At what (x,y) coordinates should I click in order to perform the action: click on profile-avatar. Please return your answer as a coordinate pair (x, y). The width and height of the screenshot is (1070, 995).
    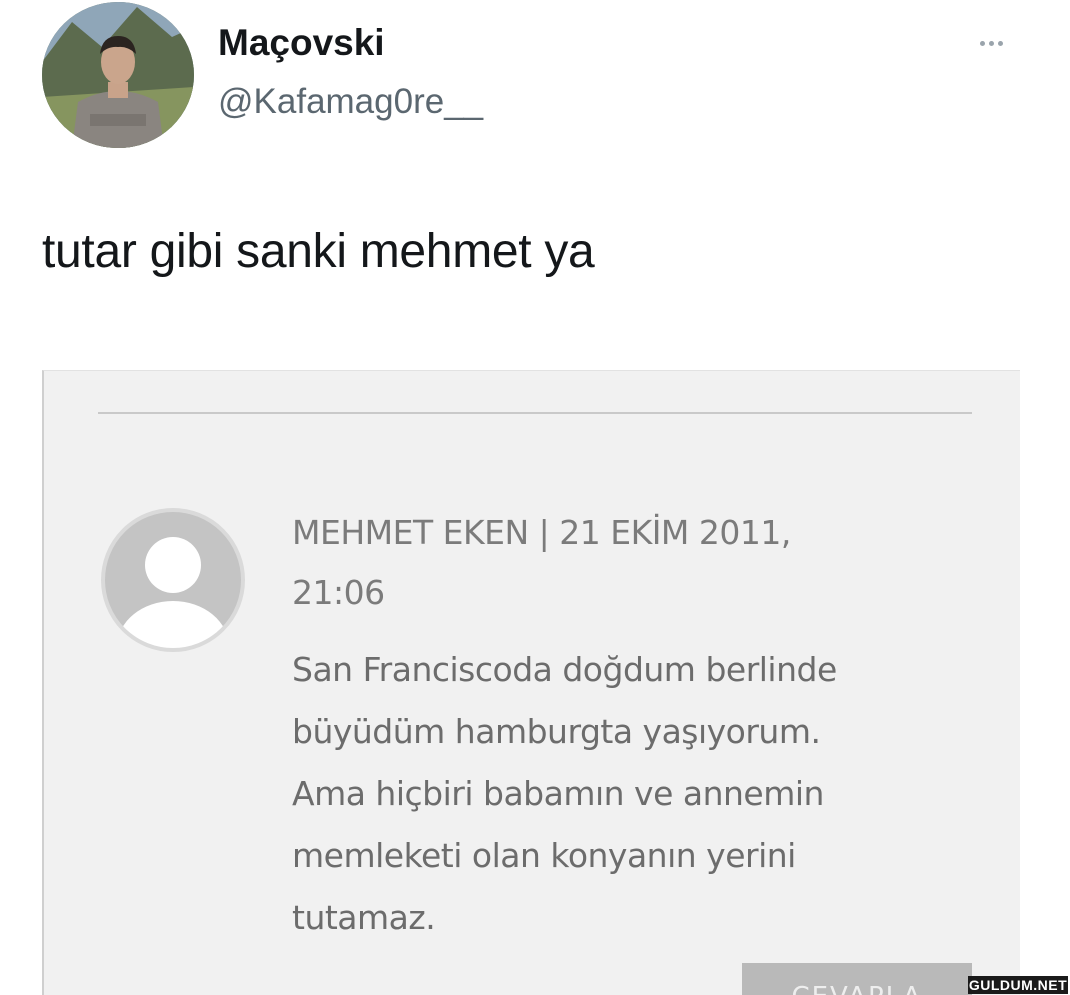
    Looking at the image, I should click on (118, 75).